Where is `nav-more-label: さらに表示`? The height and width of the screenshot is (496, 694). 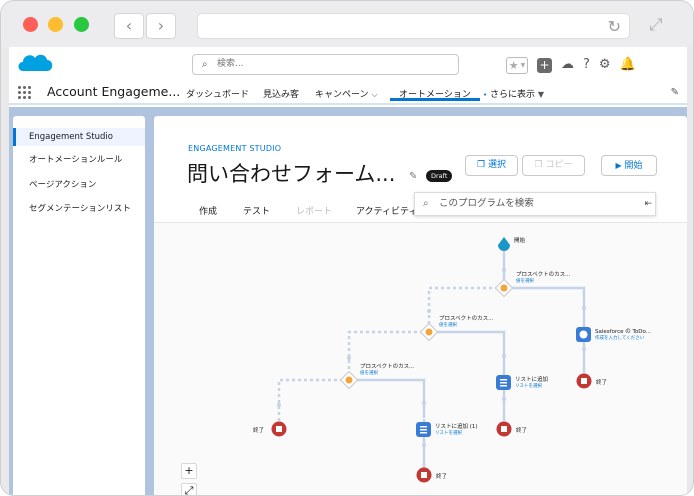
nav-more-label: さらに表示 is located at coordinates (513, 95).